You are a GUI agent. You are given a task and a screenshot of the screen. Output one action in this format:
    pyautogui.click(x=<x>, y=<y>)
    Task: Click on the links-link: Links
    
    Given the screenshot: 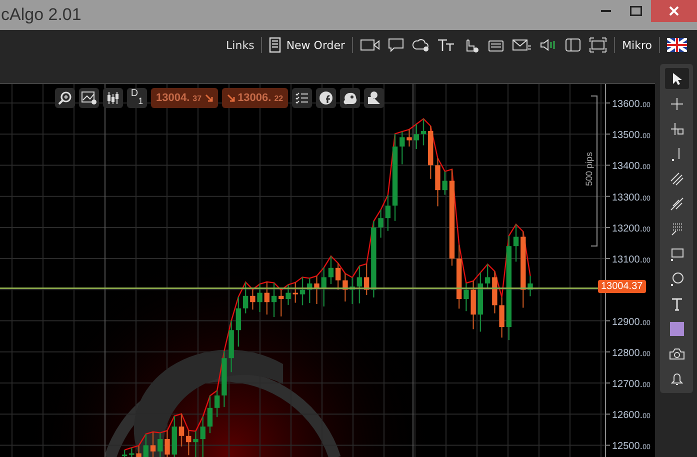 What is the action you would take?
    pyautogui.click(x=240, y=45)
    